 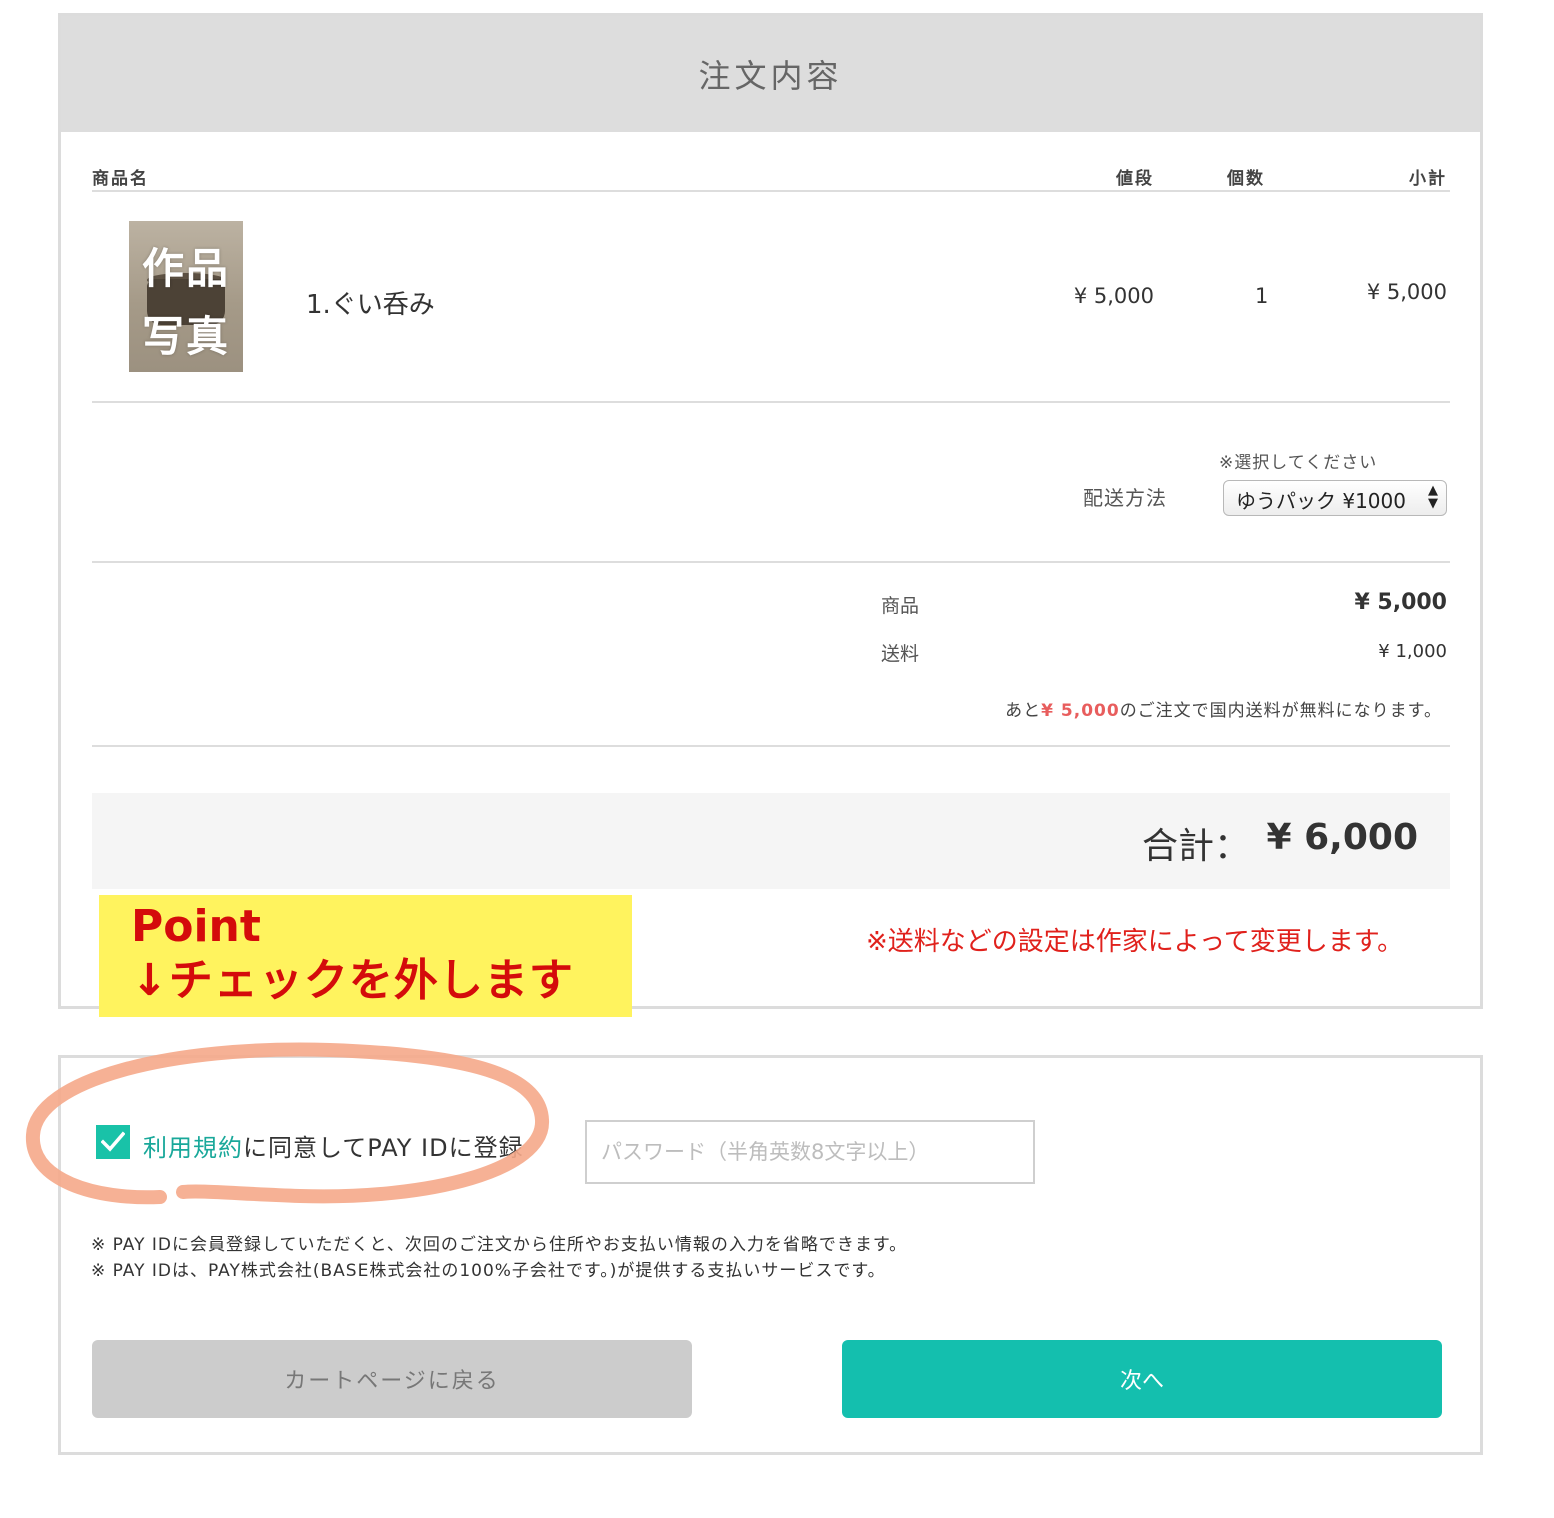 I want to click on select-arrows-icon: ▲ ▼, so click(x=1433, y=497).